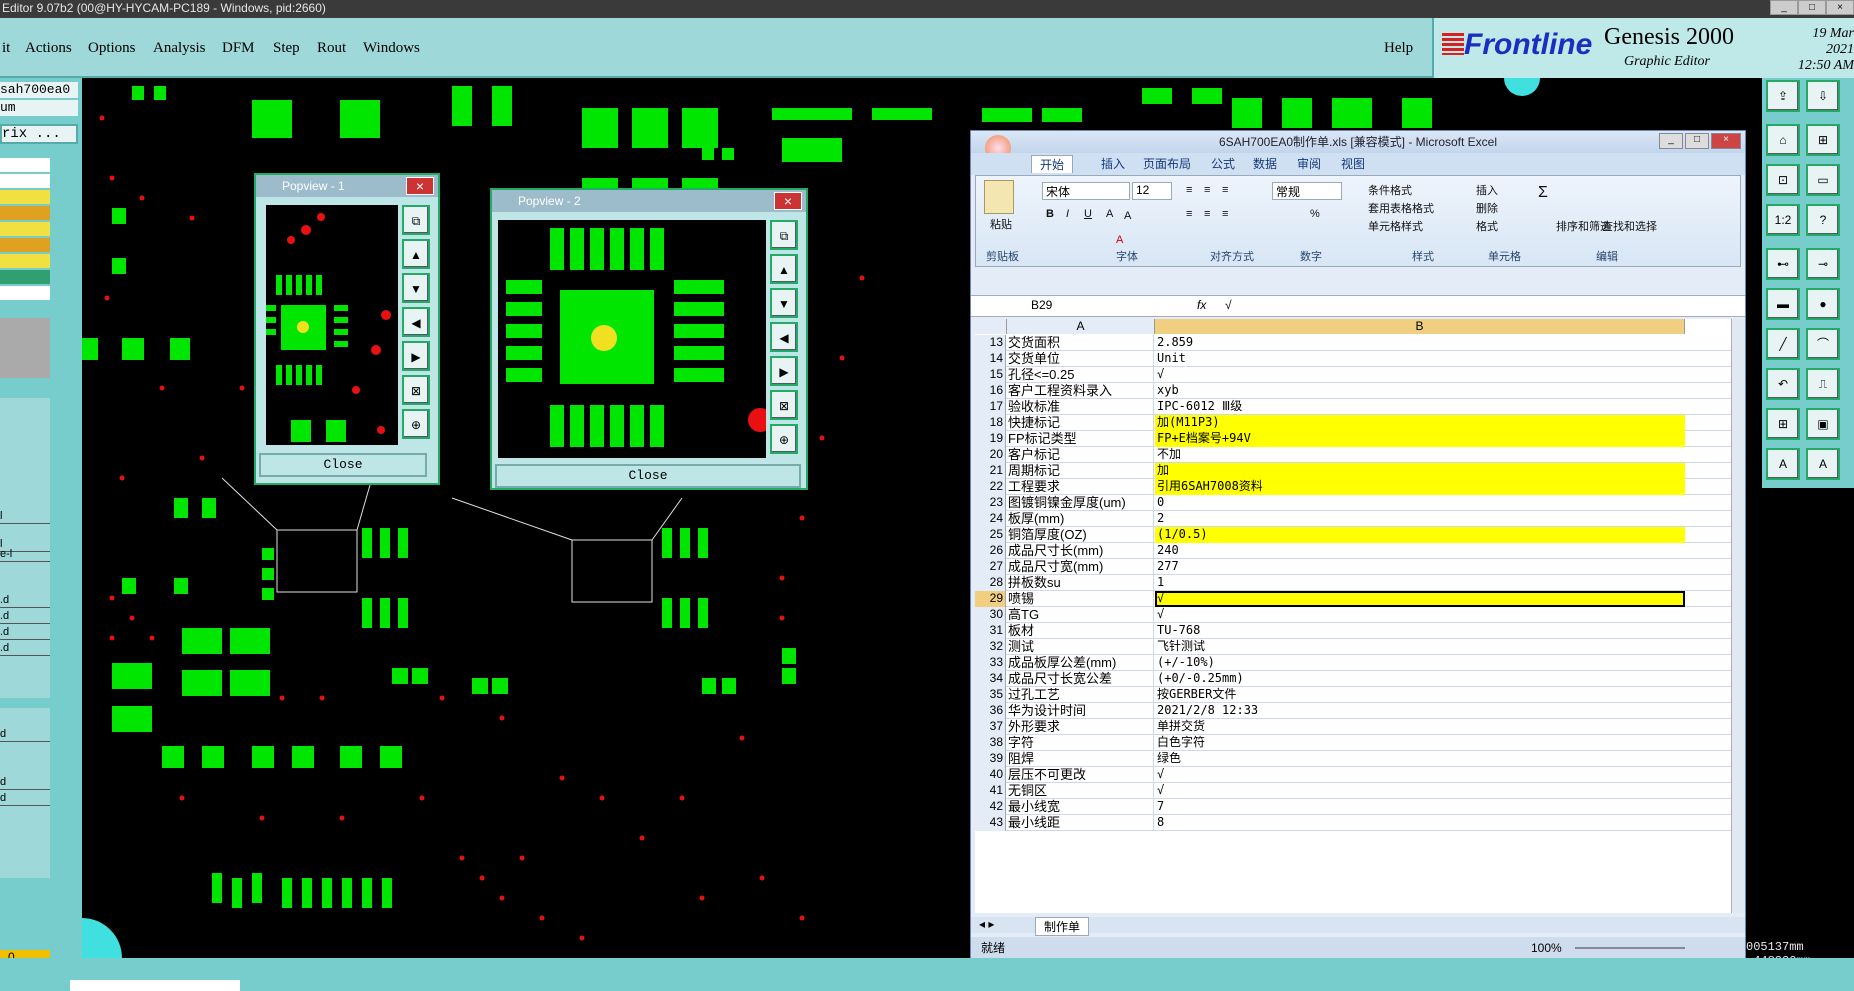 The width and height of the screenshot is (1854, 991). Describe the element at coordinates (332, 325) in the screenshot. I see `popview-1-canvas` at that location.